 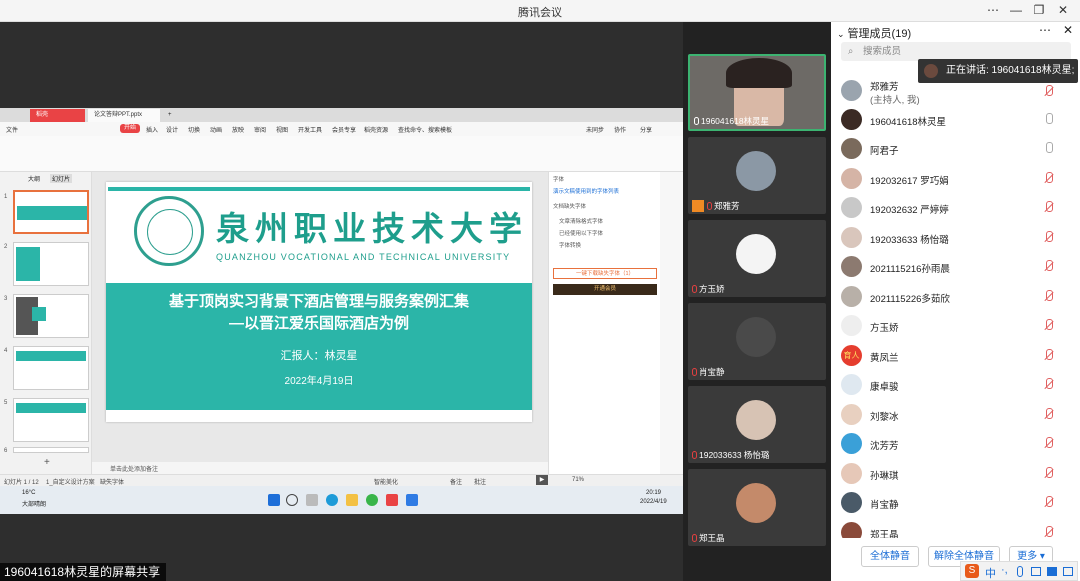 I want to click on member-row: 沈芳芳, so click(x=955, y=443).